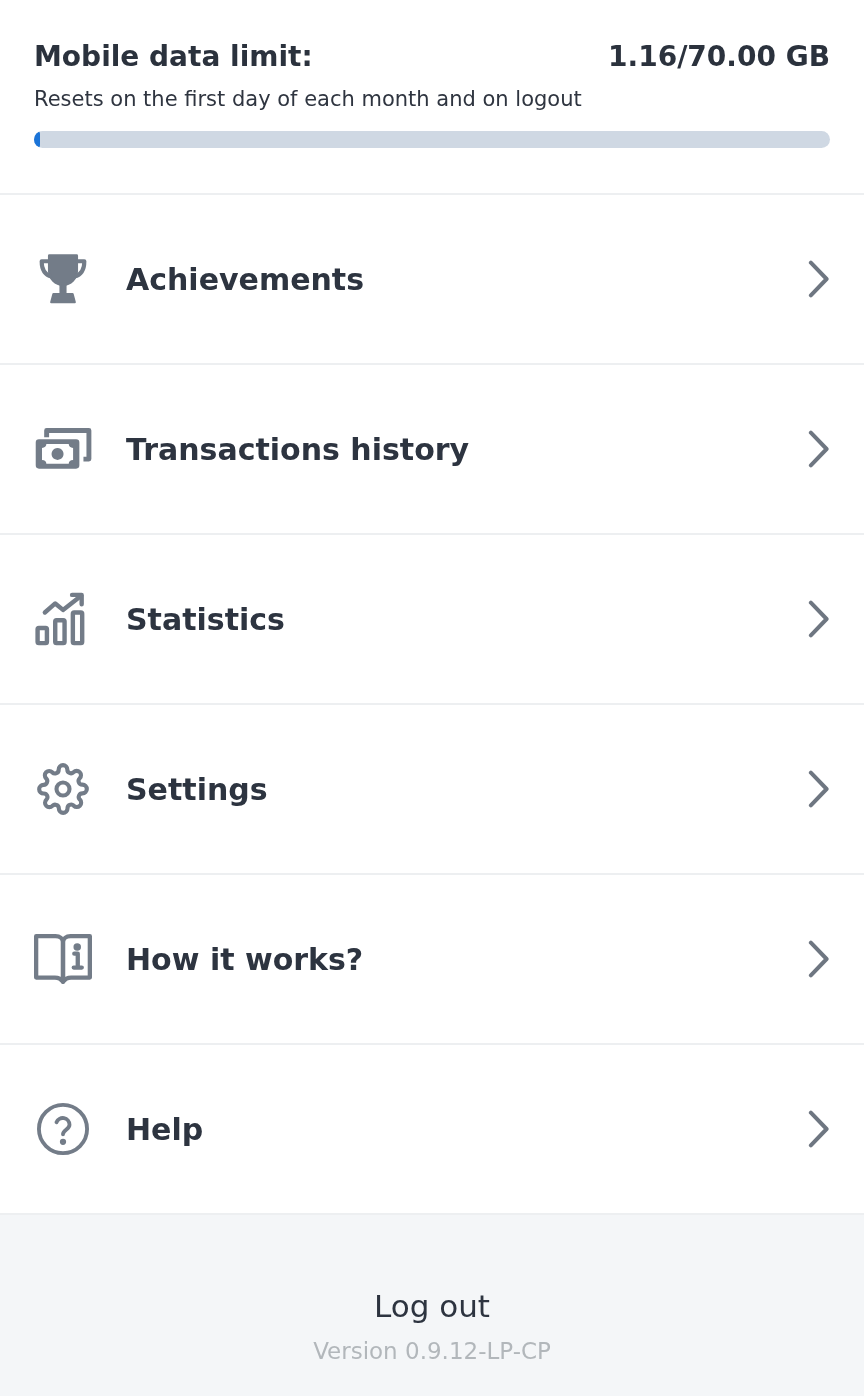  Describe the element at coordinates (308, 99) in the screenshot. I see `data-limit-note: Resets on the first day of each month and on logout` at that location.